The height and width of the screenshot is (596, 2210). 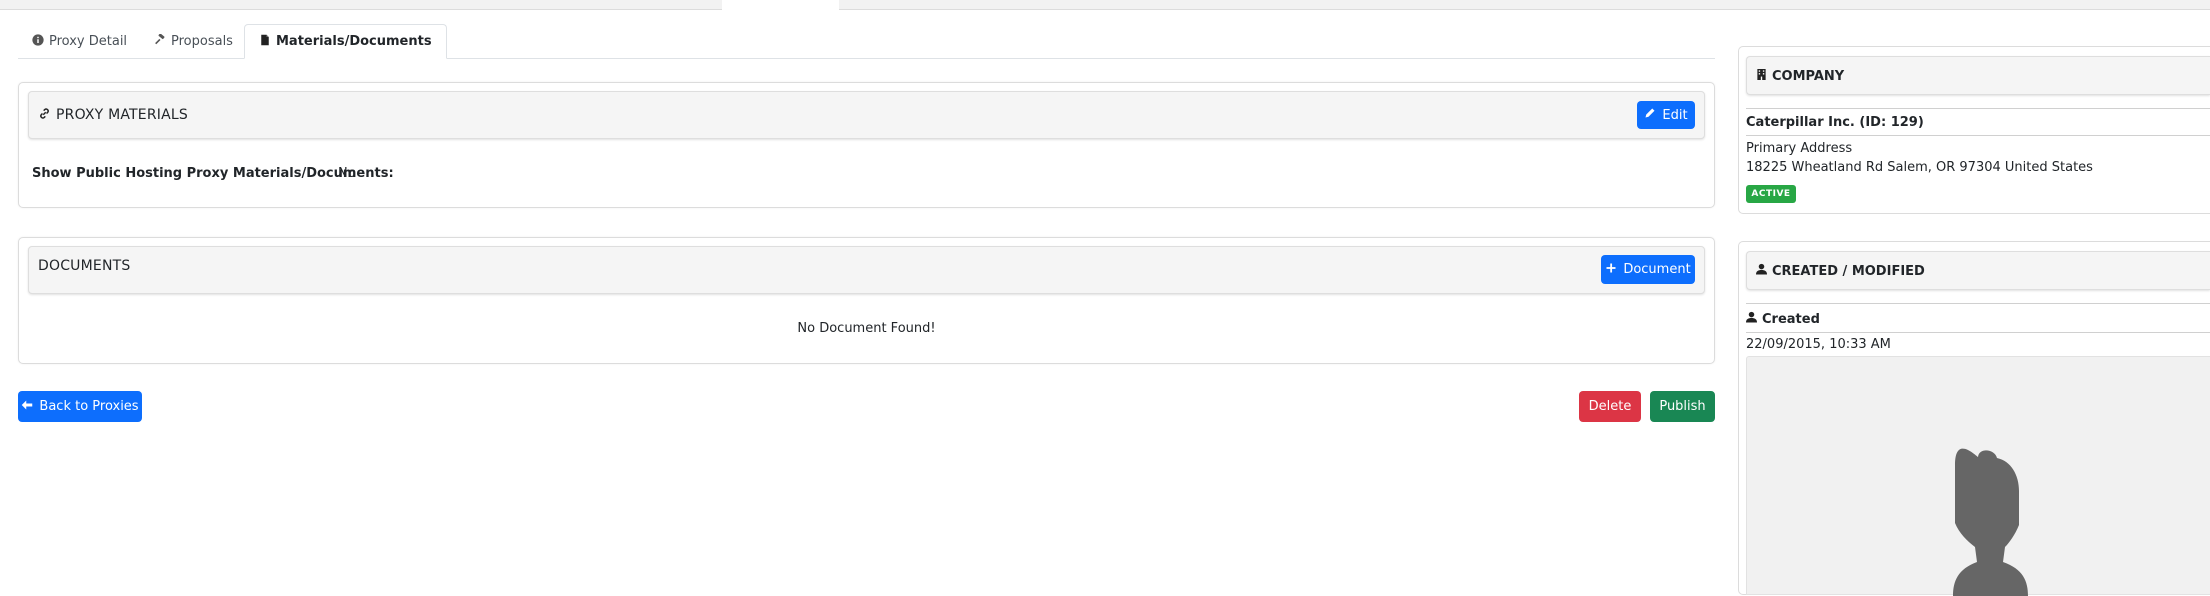 What do you see at coordinates (44, 115) in the screenshot?
I see `link-icon` at bounding box center [44, 115].